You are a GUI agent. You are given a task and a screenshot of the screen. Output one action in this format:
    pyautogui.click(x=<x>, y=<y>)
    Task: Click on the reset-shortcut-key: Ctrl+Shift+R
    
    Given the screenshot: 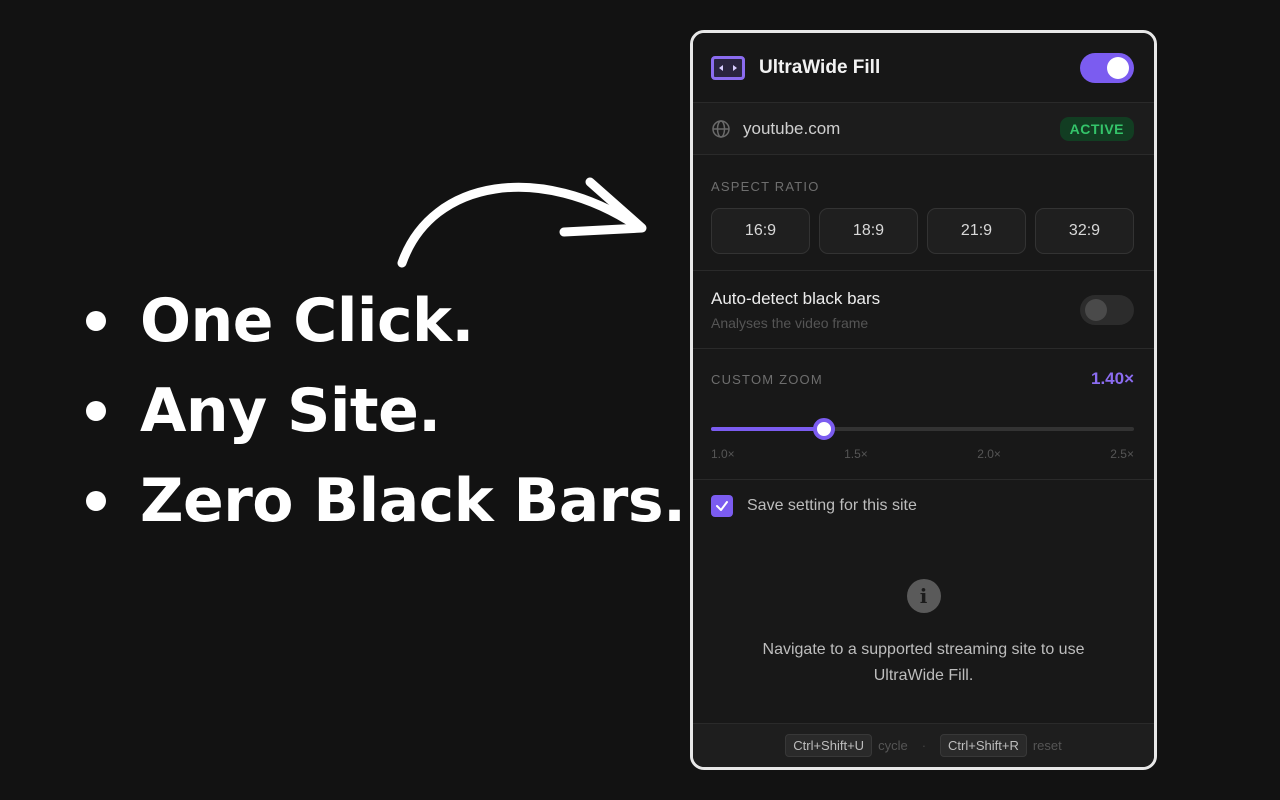 What is the action you would take?
    pyautogui.click(x=983, y=745)
    